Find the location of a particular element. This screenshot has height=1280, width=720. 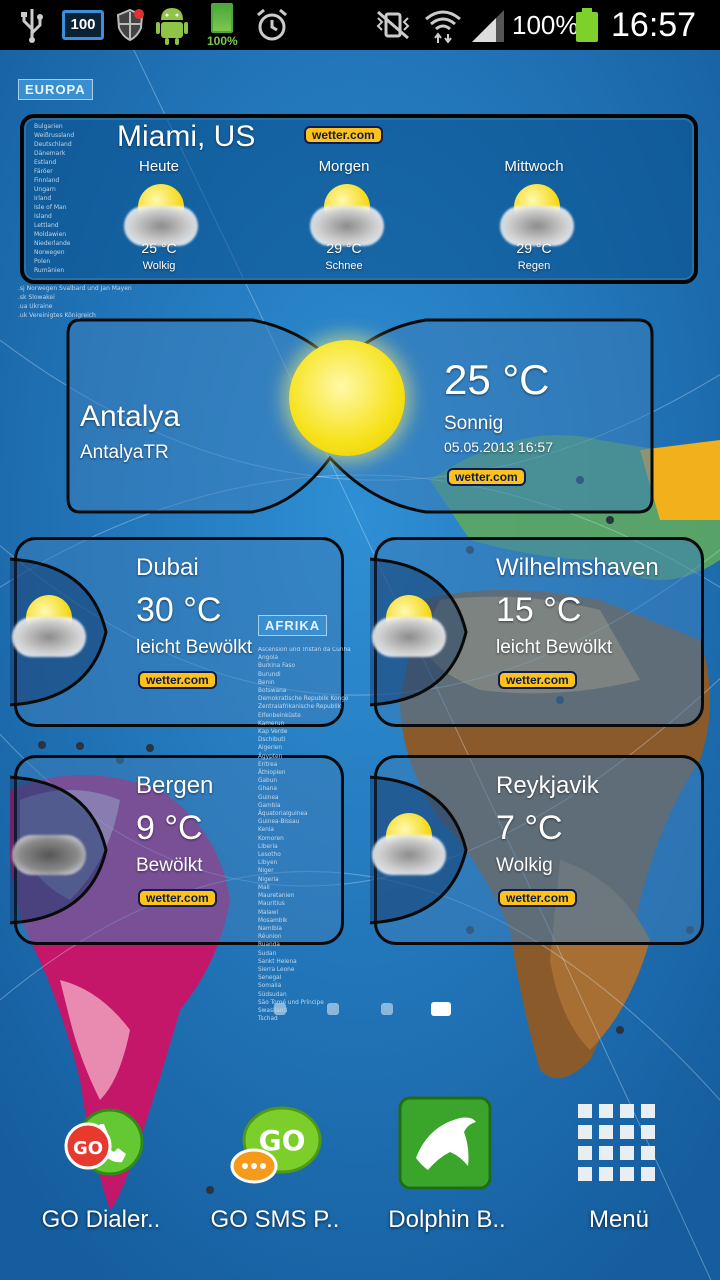

country-list-item: Kamerun is located at coordinates (271, 723).